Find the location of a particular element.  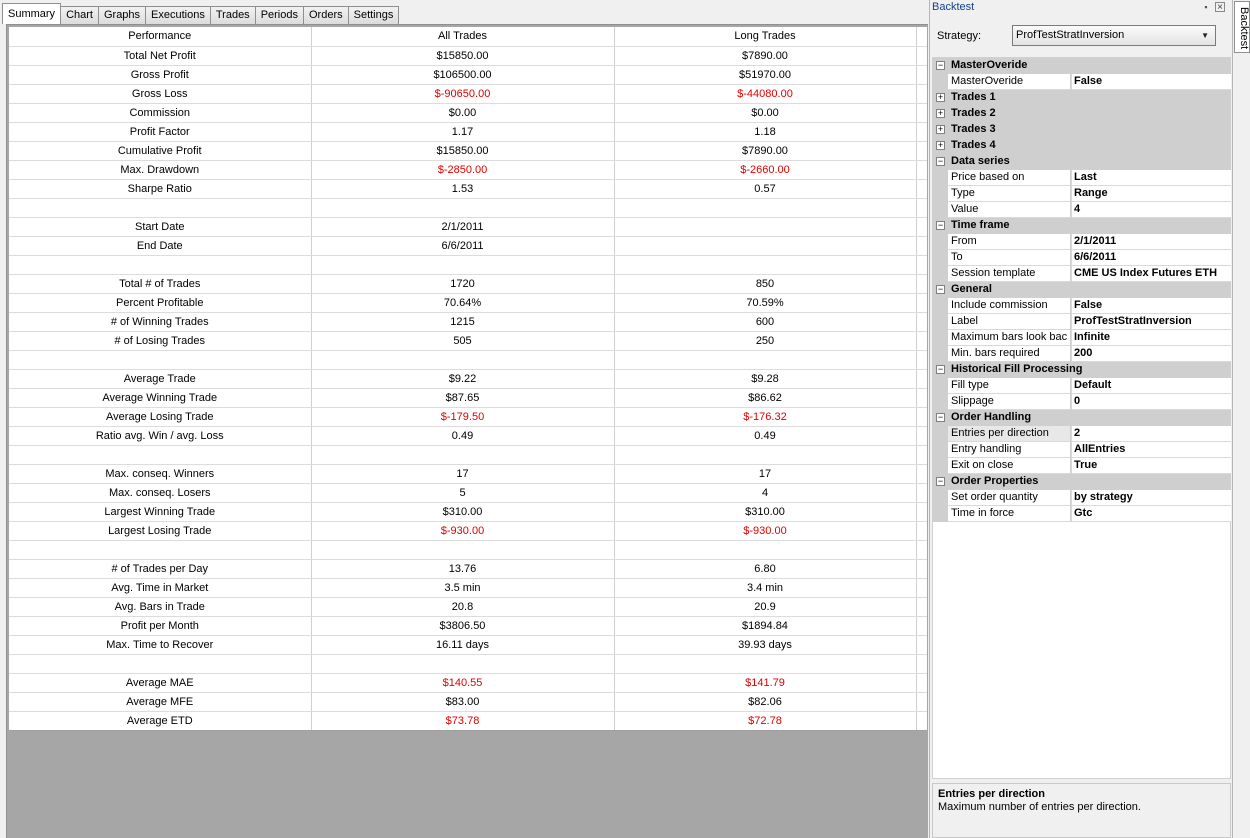

tab-chart: Chart is located at coordinates (79, 15).